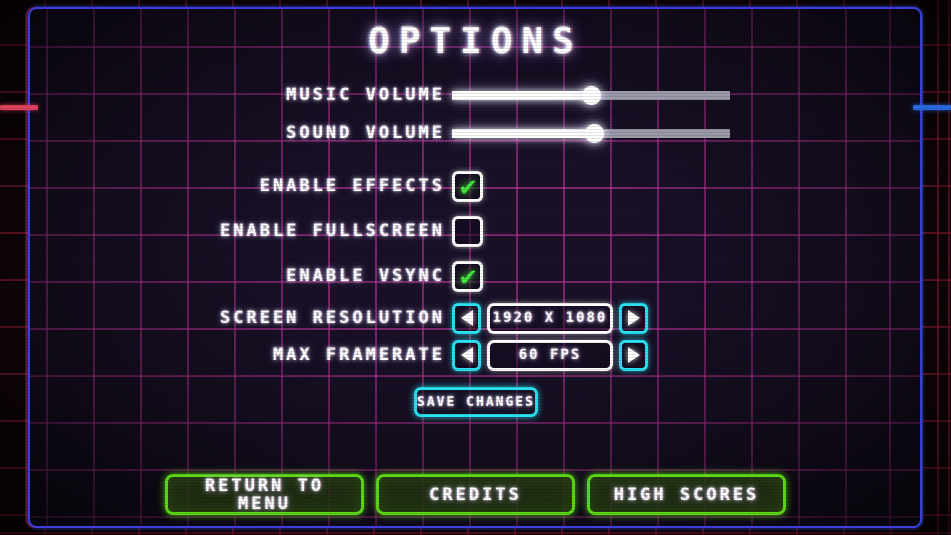 The height and width of the screenshot is (535, 951). Describe the element at coordinates (365, 276) in the screenshot. I see `enable-vsync-label: ENABLE VSYNC` at that location.